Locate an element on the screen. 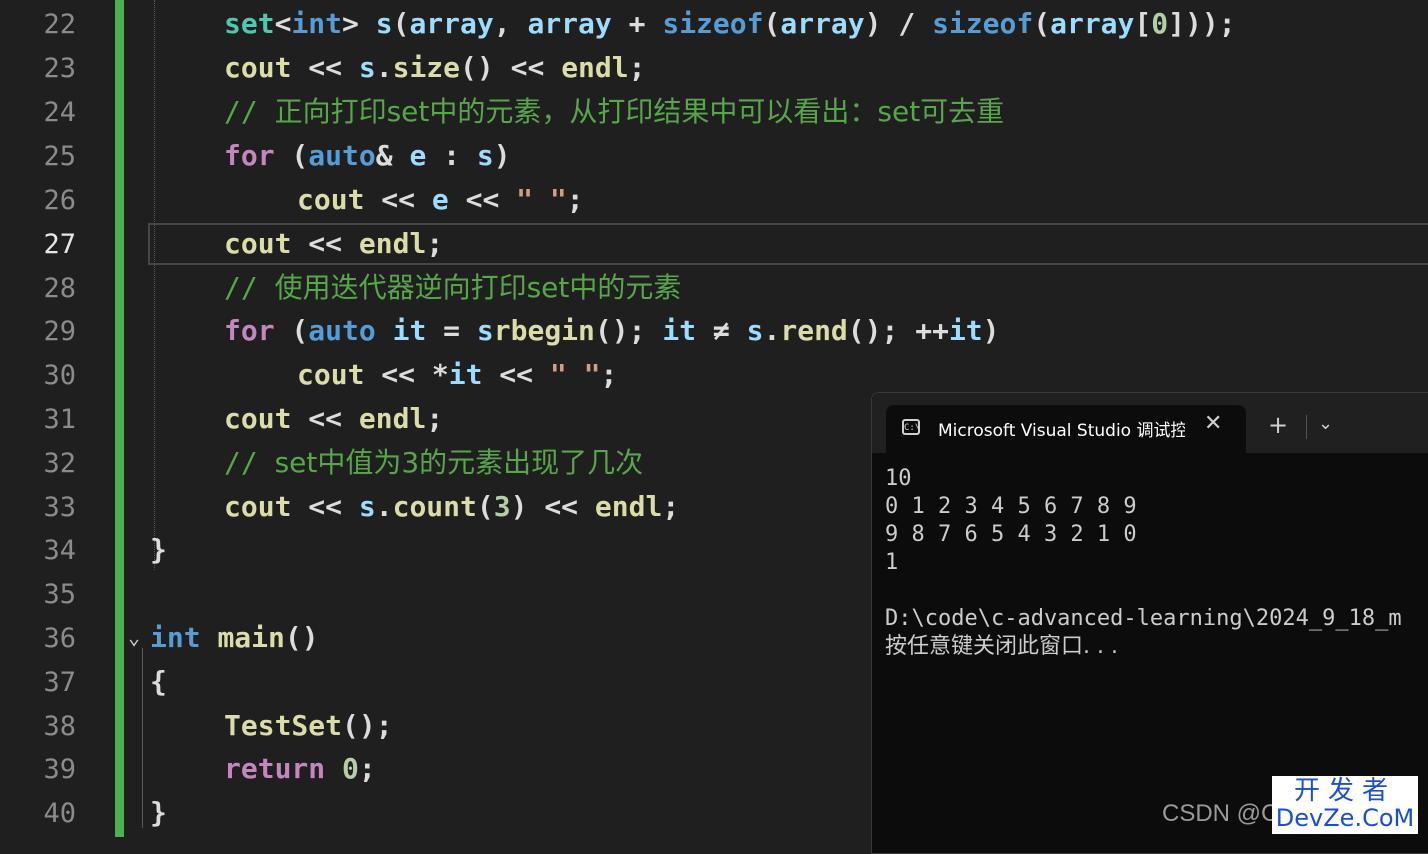  terminal-icon: C:\ is located at coordinates (911, 427).